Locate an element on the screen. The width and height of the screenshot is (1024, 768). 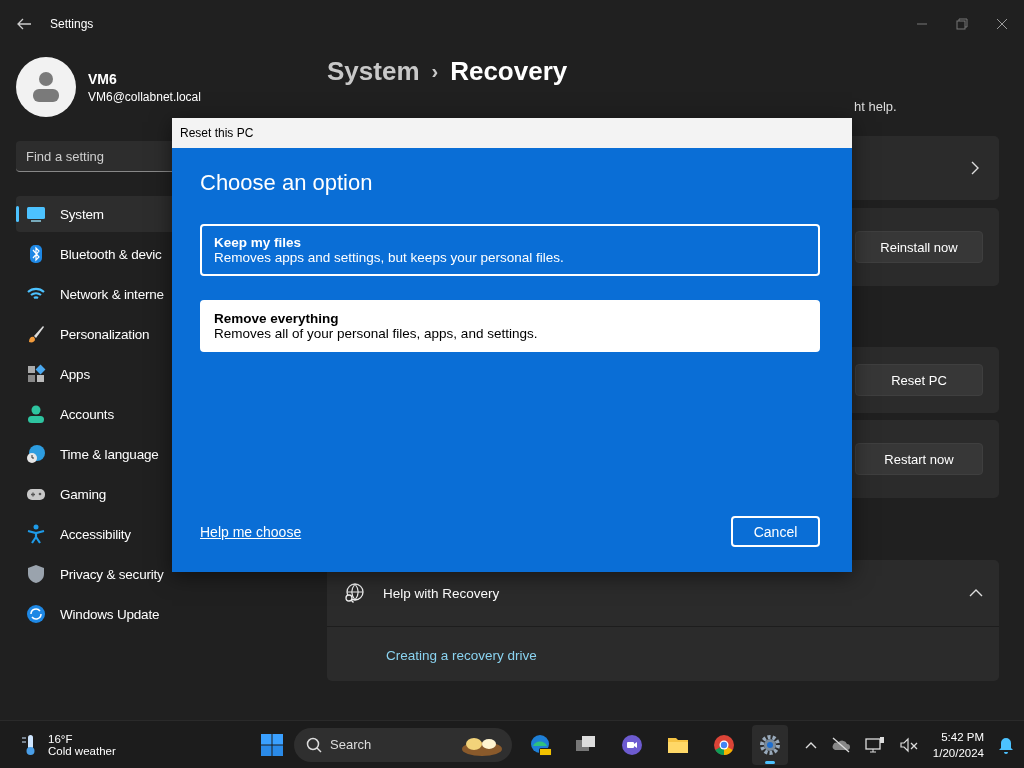
back-arrow-icon is located at coordinates (24, 24).